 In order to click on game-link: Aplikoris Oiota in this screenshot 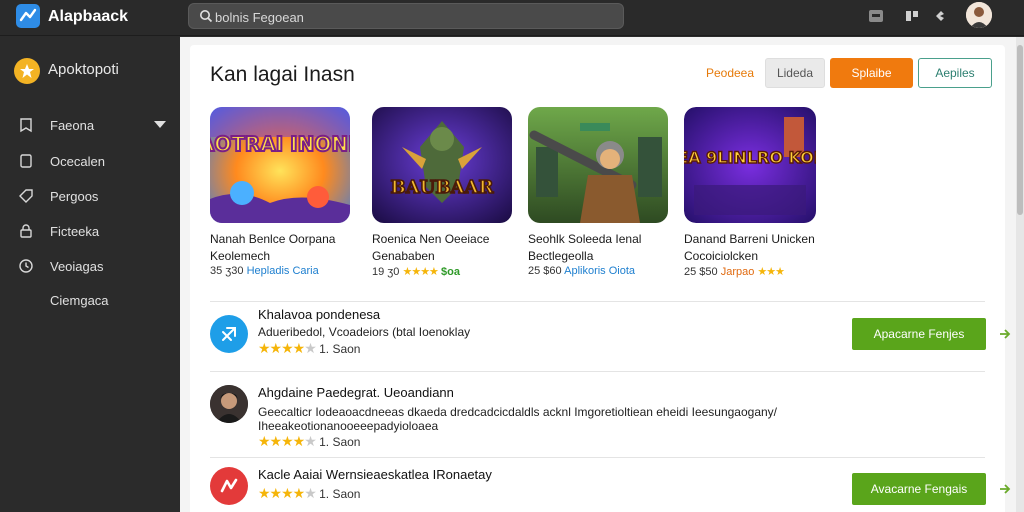, I will do `click(599, 271)`.